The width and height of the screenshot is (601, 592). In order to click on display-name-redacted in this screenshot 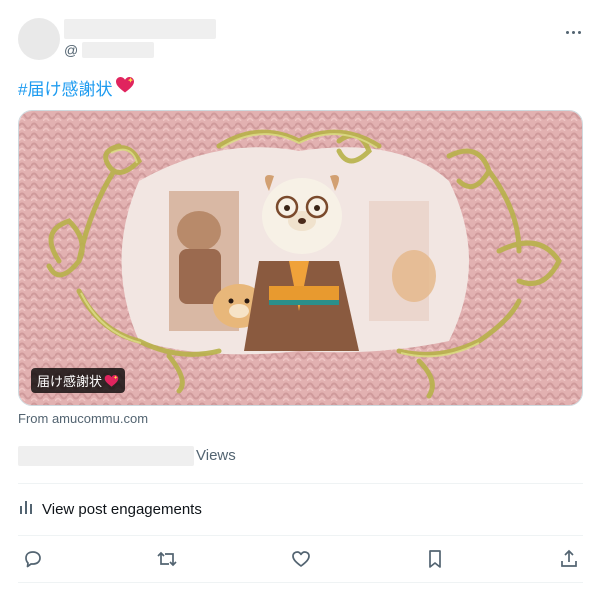, I will do `click(140, 29)`.